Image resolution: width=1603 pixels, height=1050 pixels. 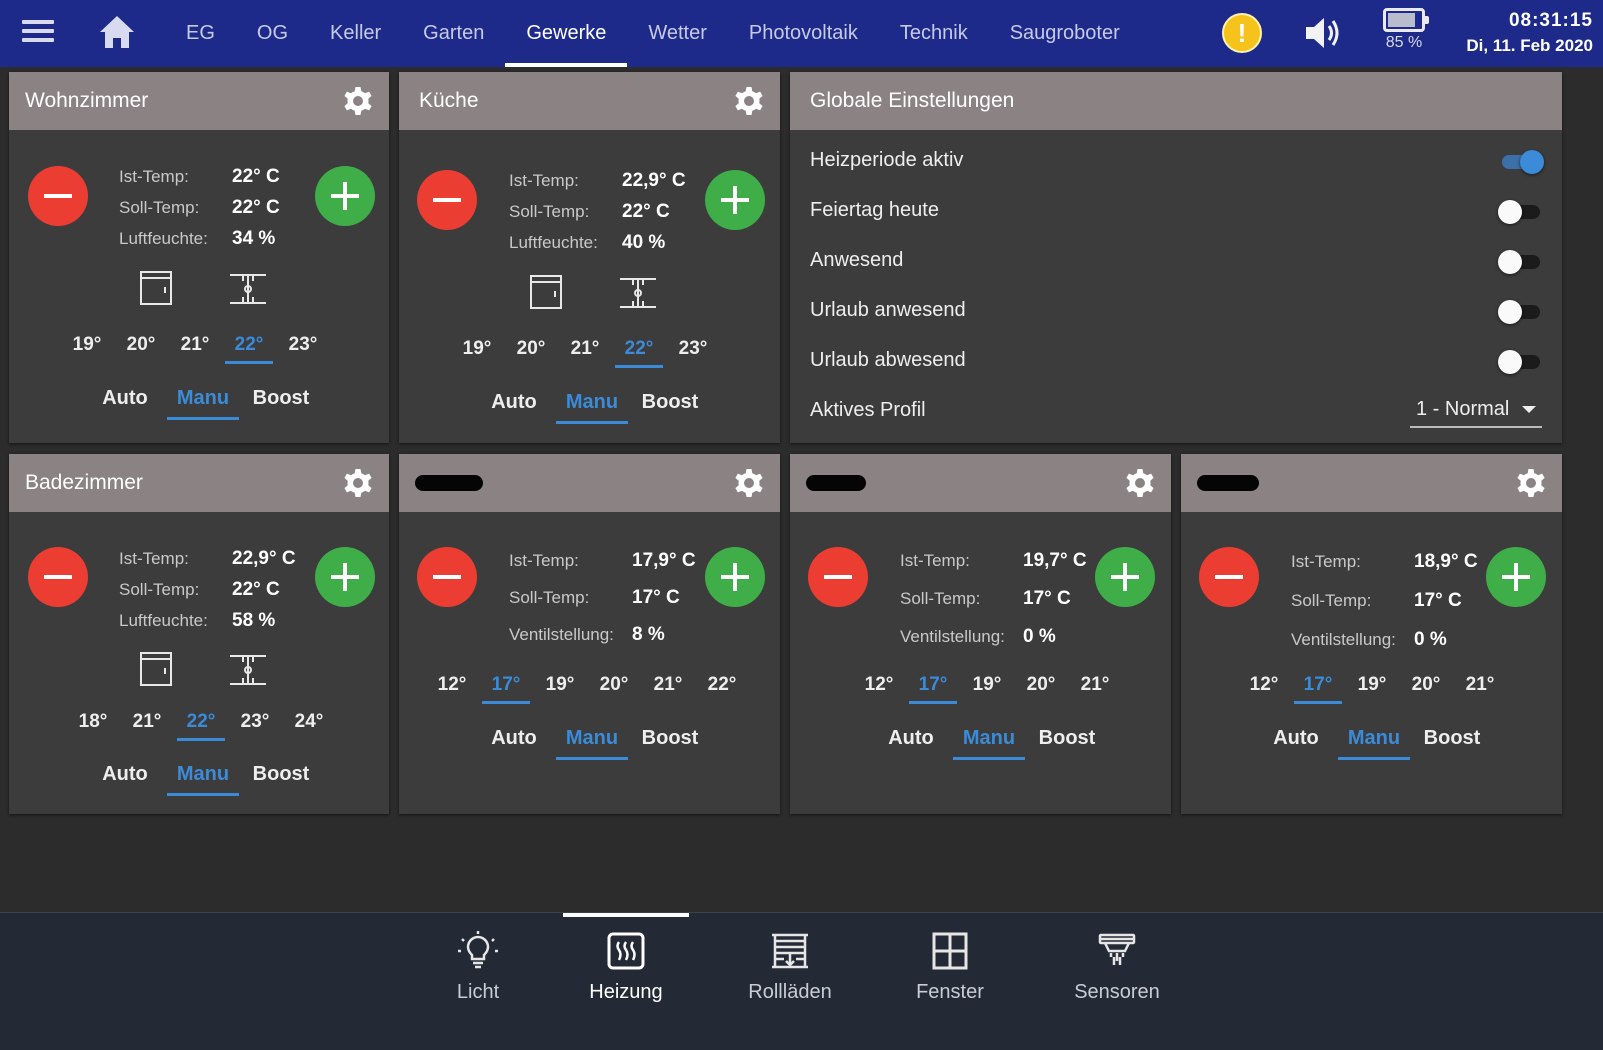 I want to click on toggle-urlaub-anwesend, so click(x=1520, y=312).